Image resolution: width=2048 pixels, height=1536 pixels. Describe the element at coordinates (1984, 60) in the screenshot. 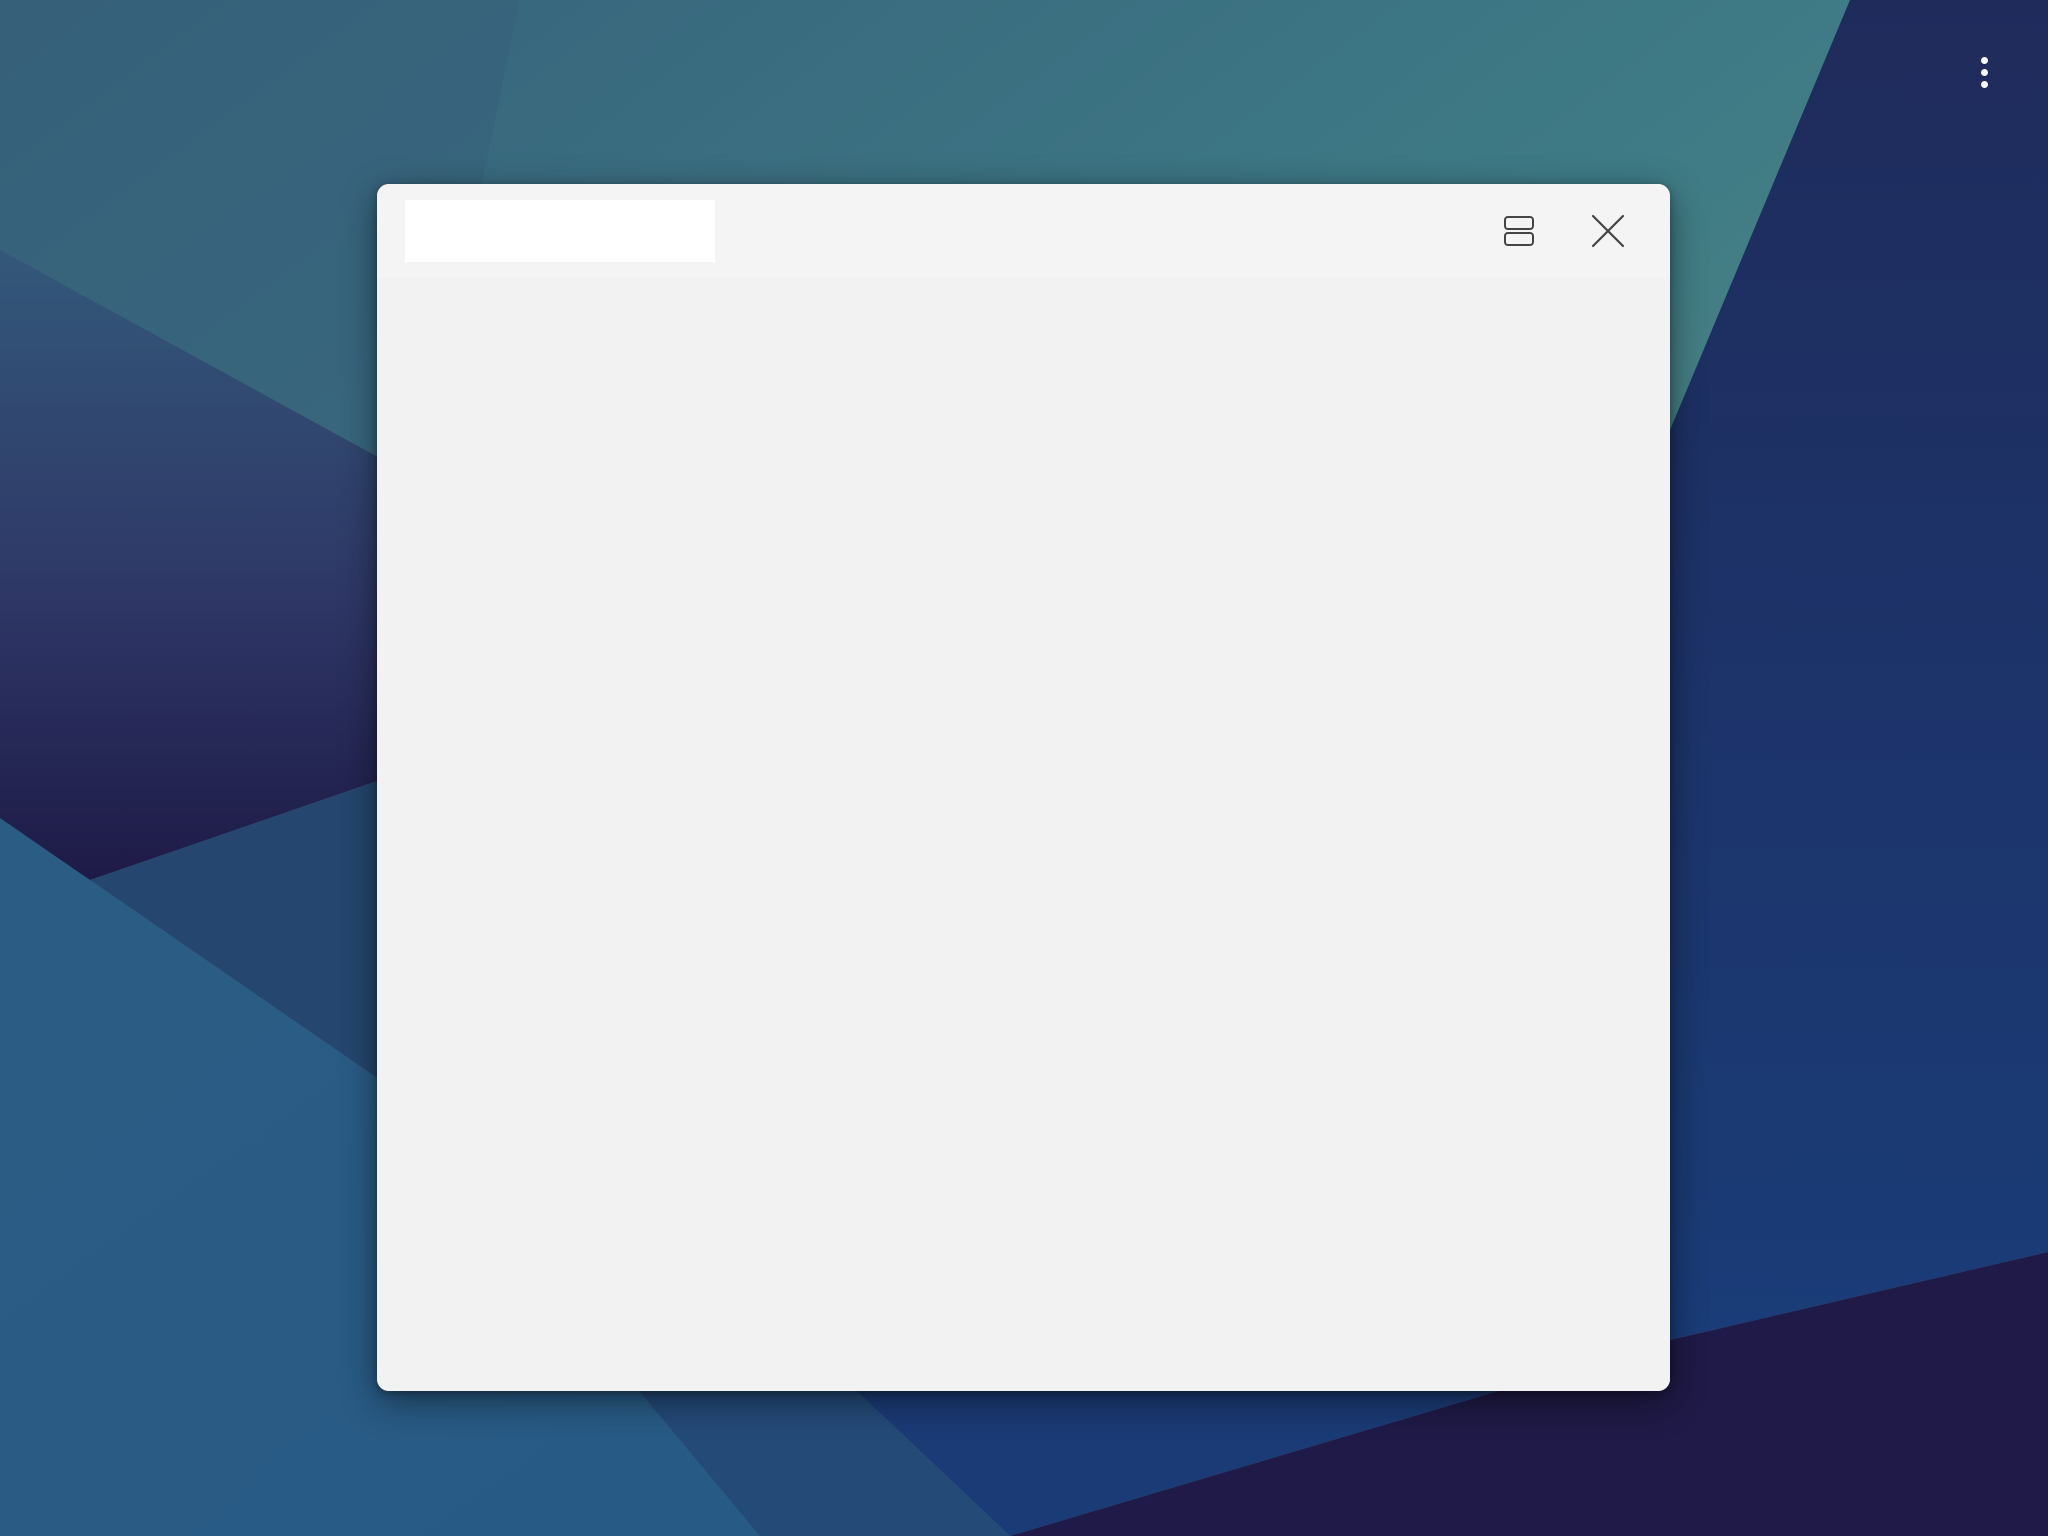

I see `more-vertical-icon` at that location.